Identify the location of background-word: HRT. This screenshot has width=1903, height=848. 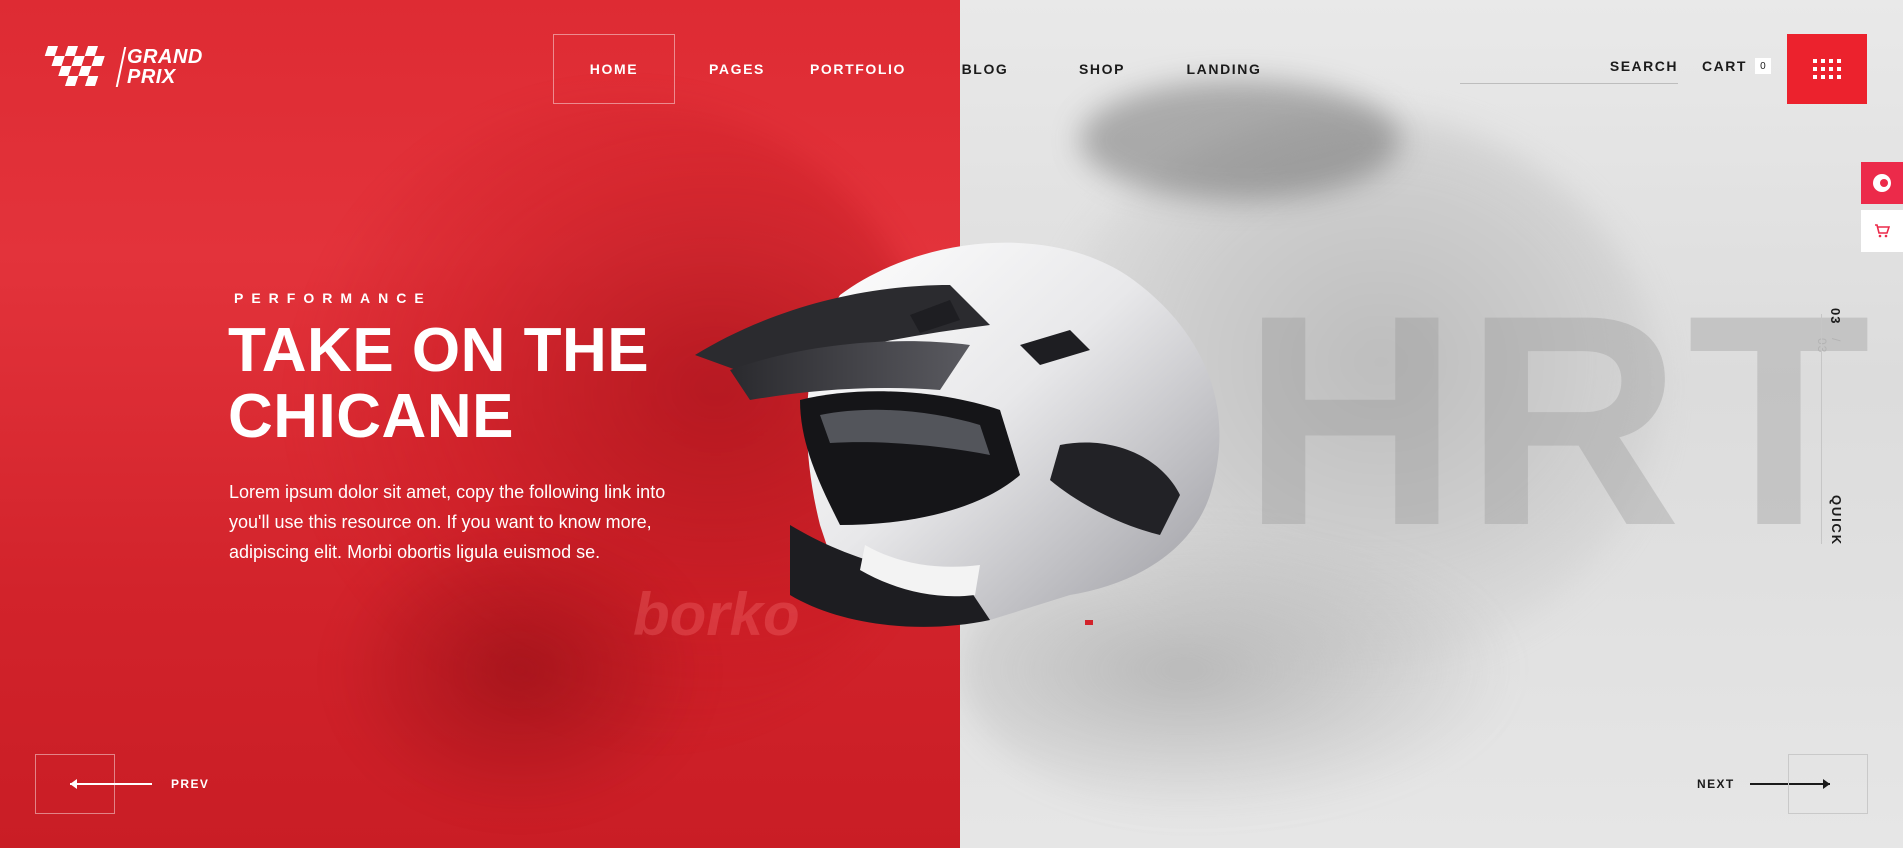
(1559, 420).